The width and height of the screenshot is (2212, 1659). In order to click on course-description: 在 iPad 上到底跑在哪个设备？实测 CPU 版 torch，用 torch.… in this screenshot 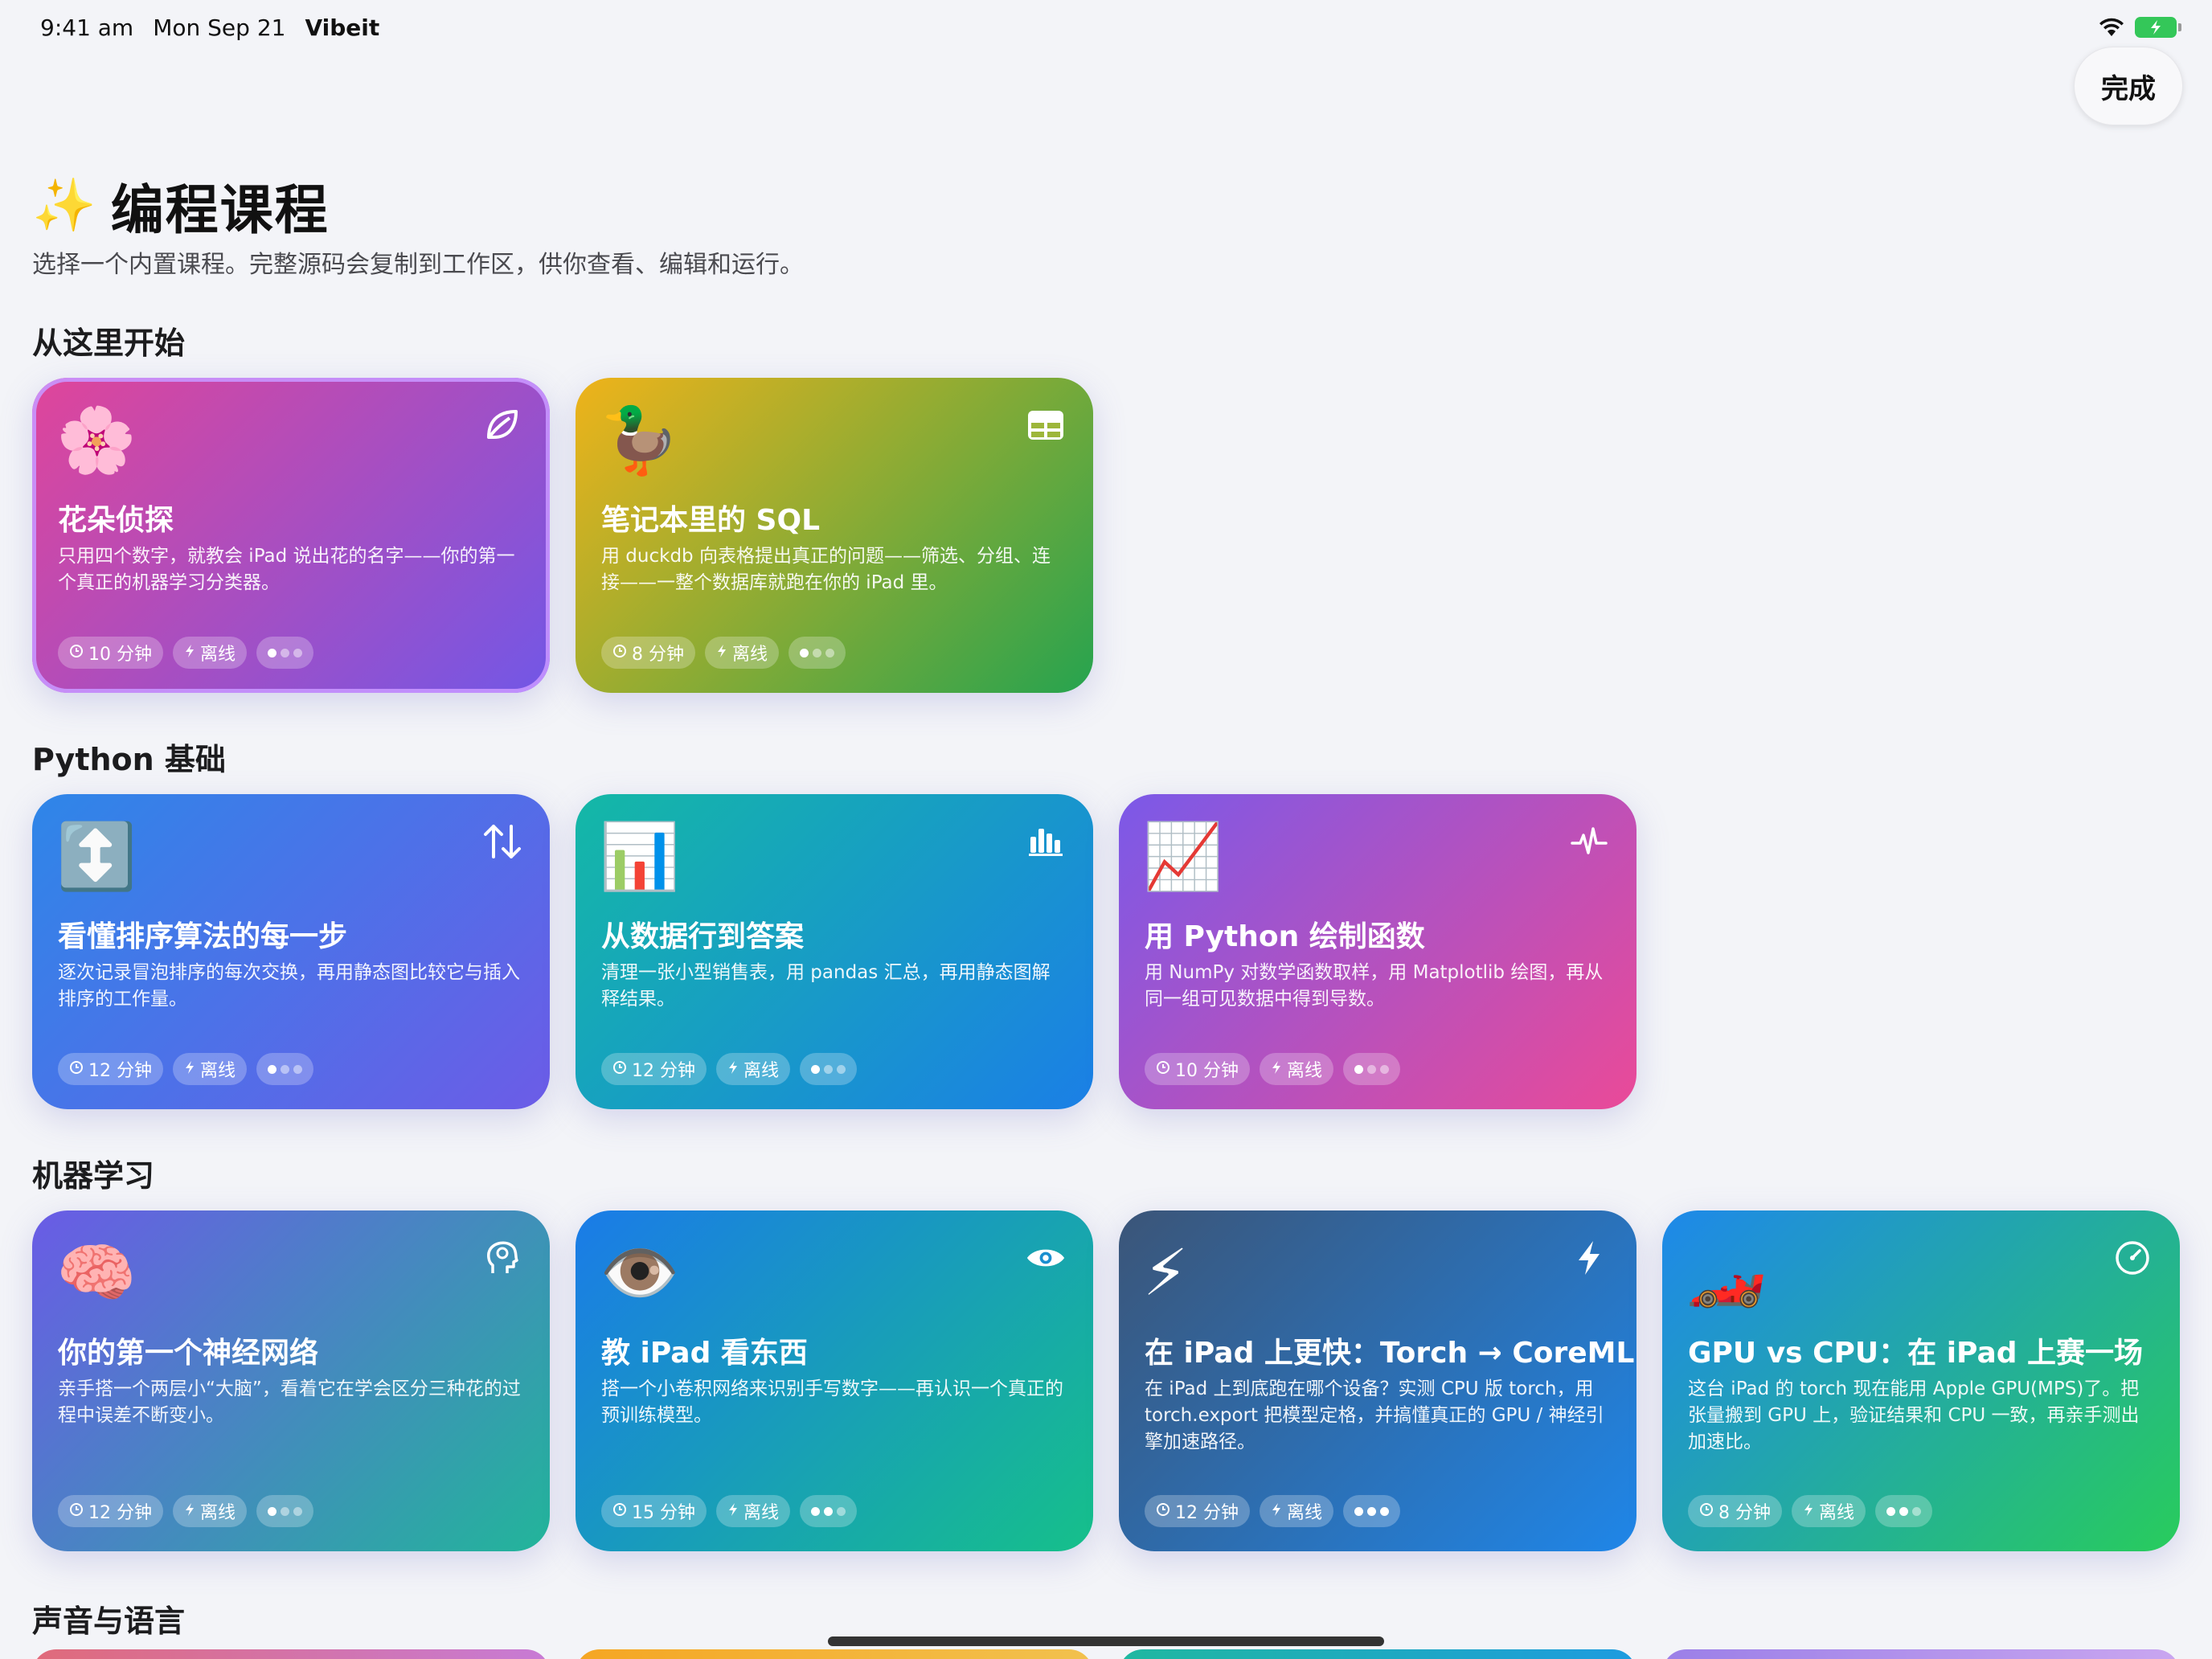, I will do `click(1374, 1415)`.